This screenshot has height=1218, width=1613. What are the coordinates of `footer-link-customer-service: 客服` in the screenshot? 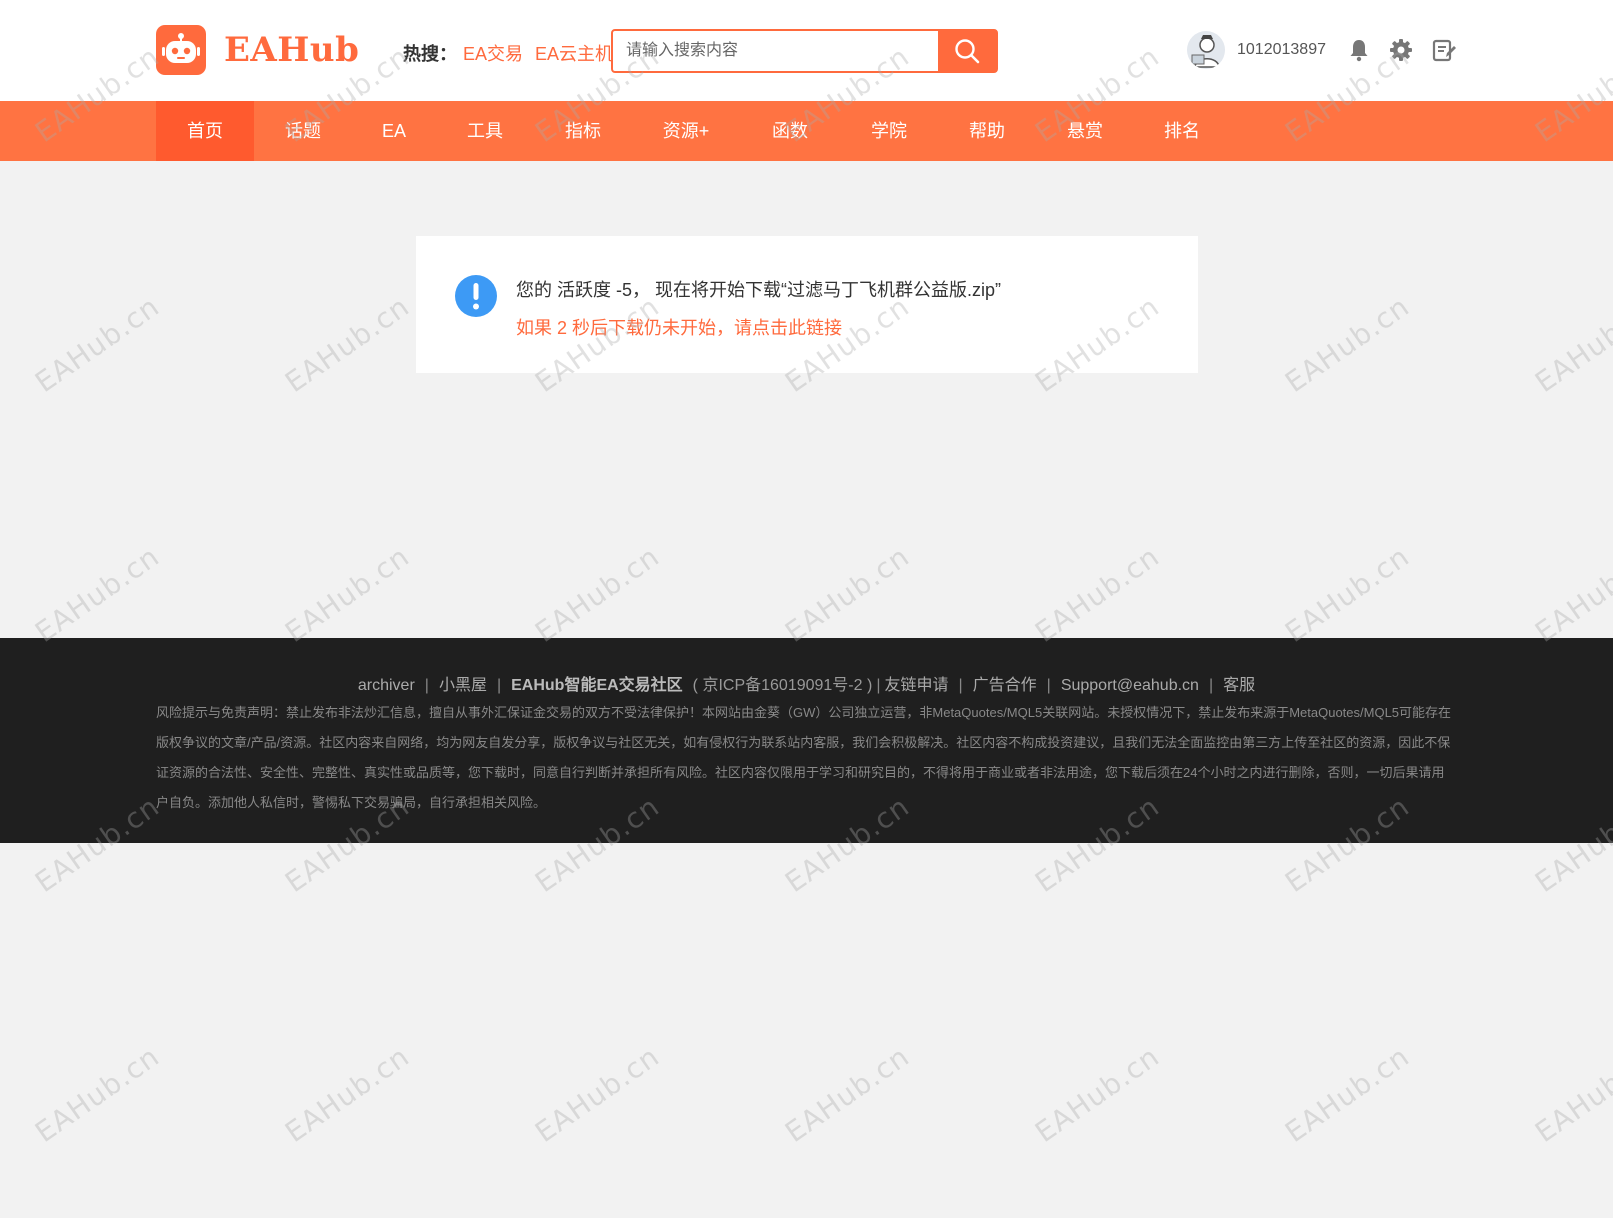 It's located at (1239, 685).